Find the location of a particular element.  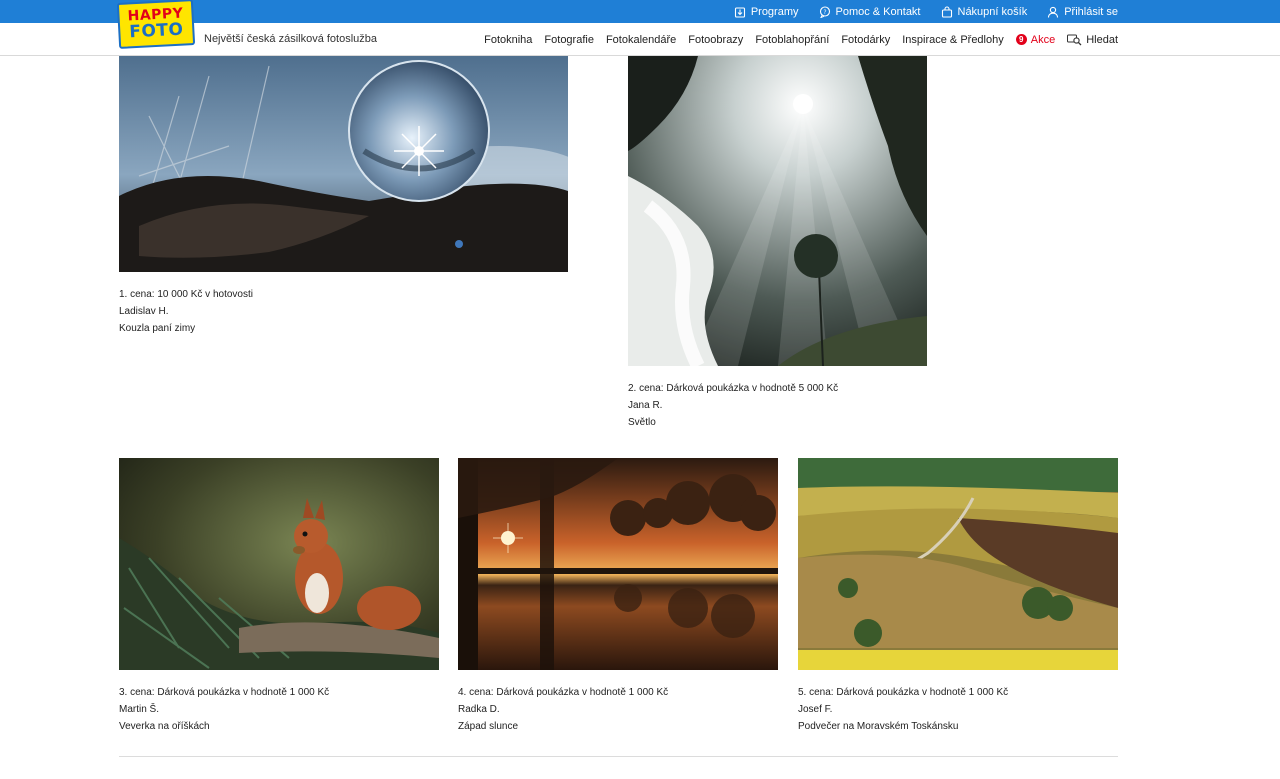

nav-item-canvas: Fotoobrazy is located at coordinates (715, 40).